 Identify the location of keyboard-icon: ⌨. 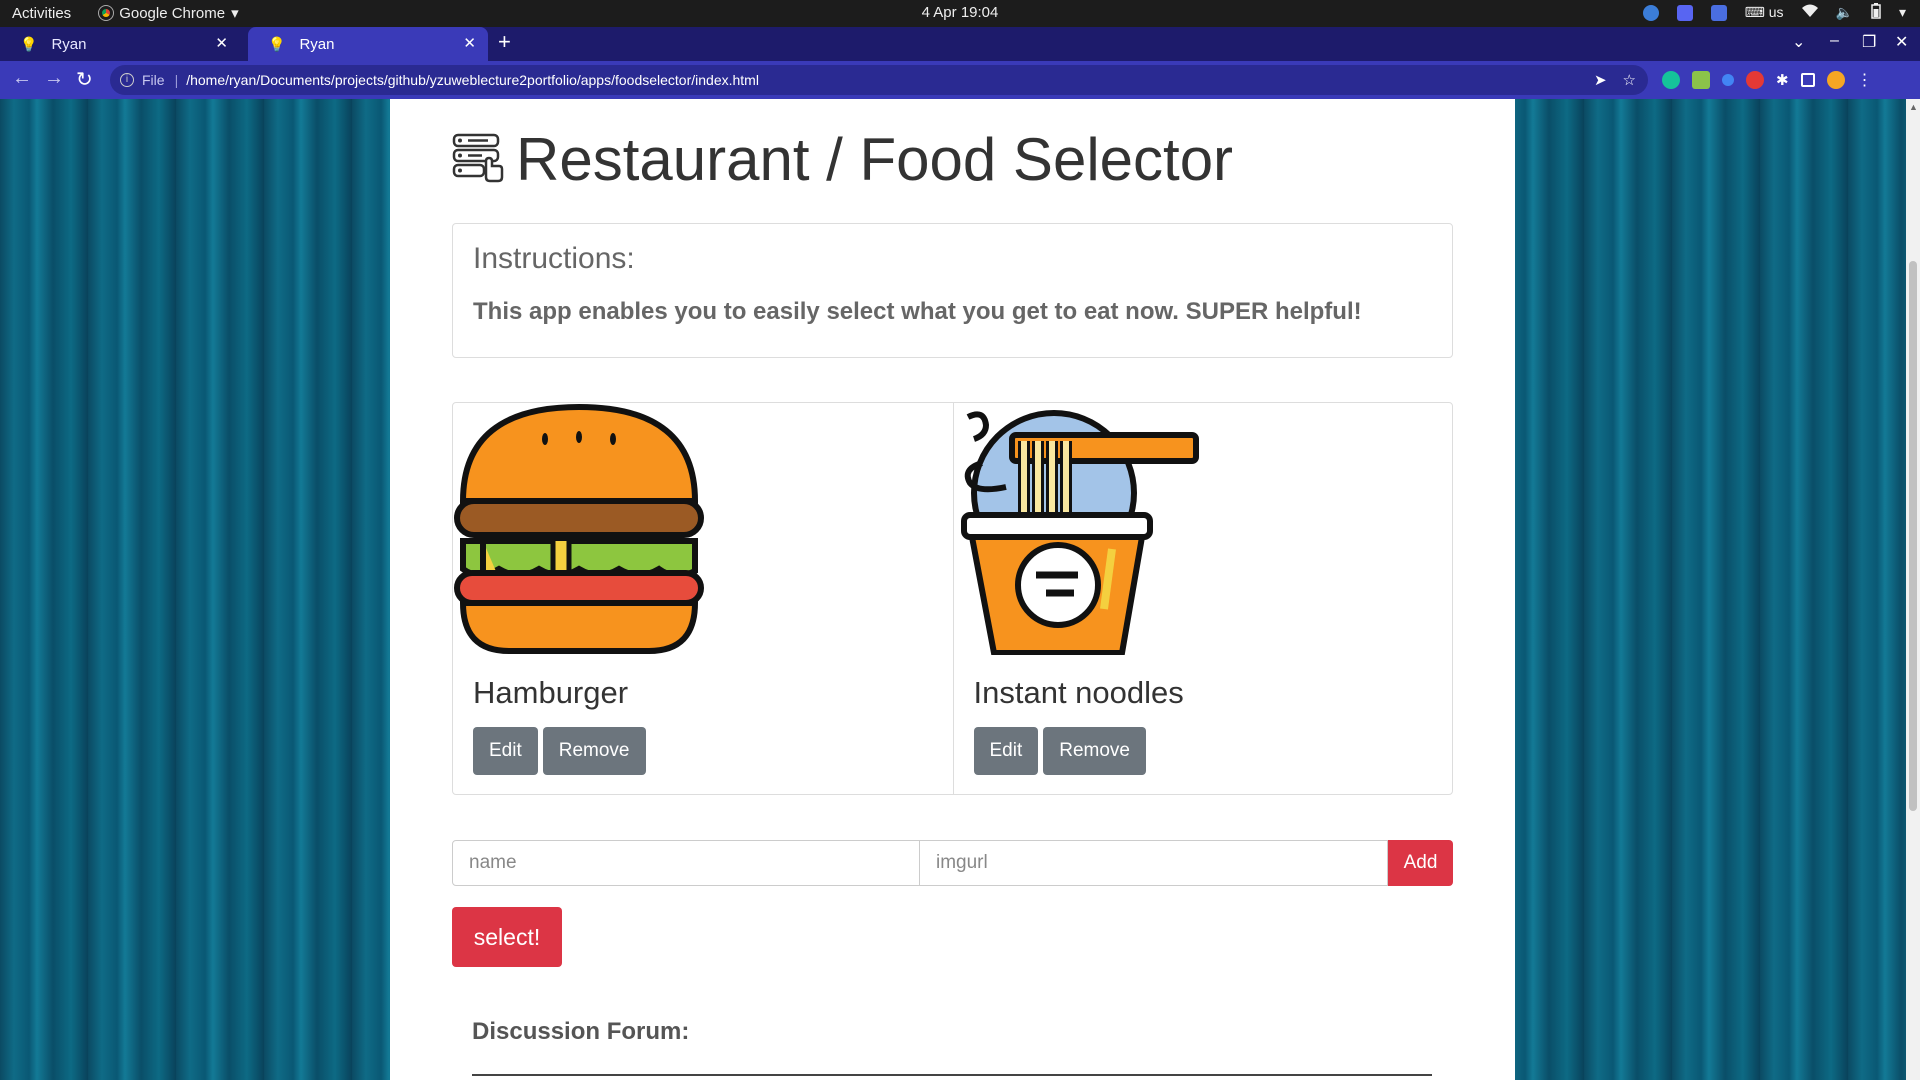
(1754, 12).